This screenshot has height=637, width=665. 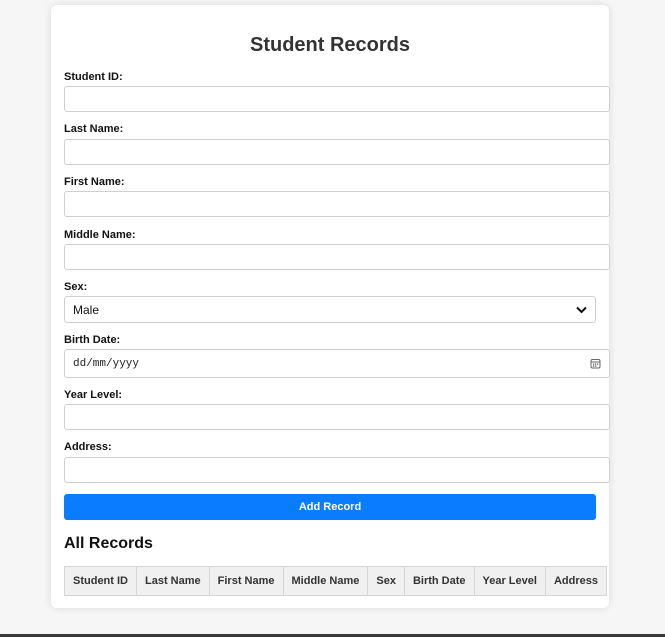 I want to click on page-title: Student Records, so click(x=330, y=45).